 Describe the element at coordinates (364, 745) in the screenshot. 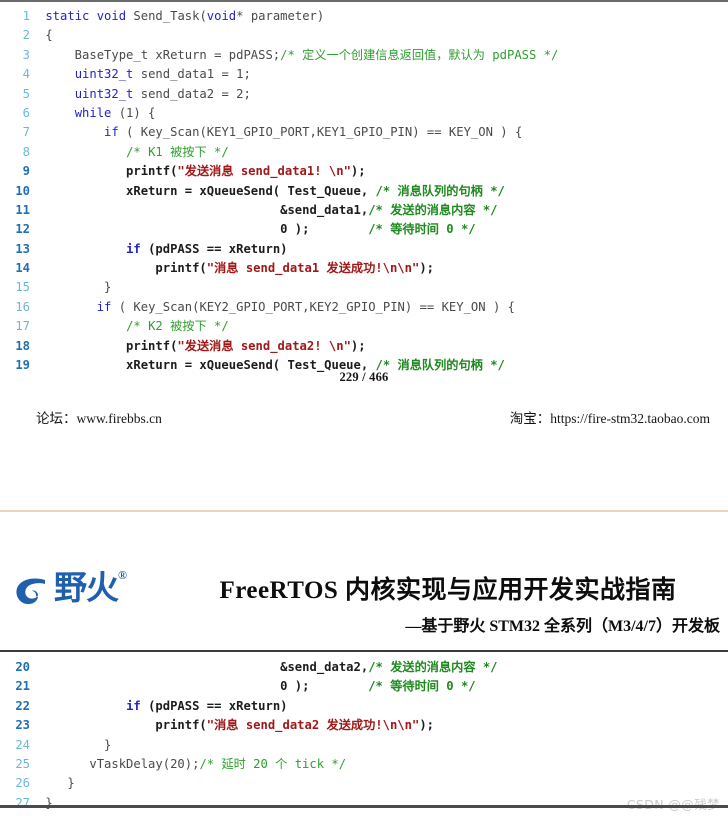

I see `code-line: 24 }` at that location.